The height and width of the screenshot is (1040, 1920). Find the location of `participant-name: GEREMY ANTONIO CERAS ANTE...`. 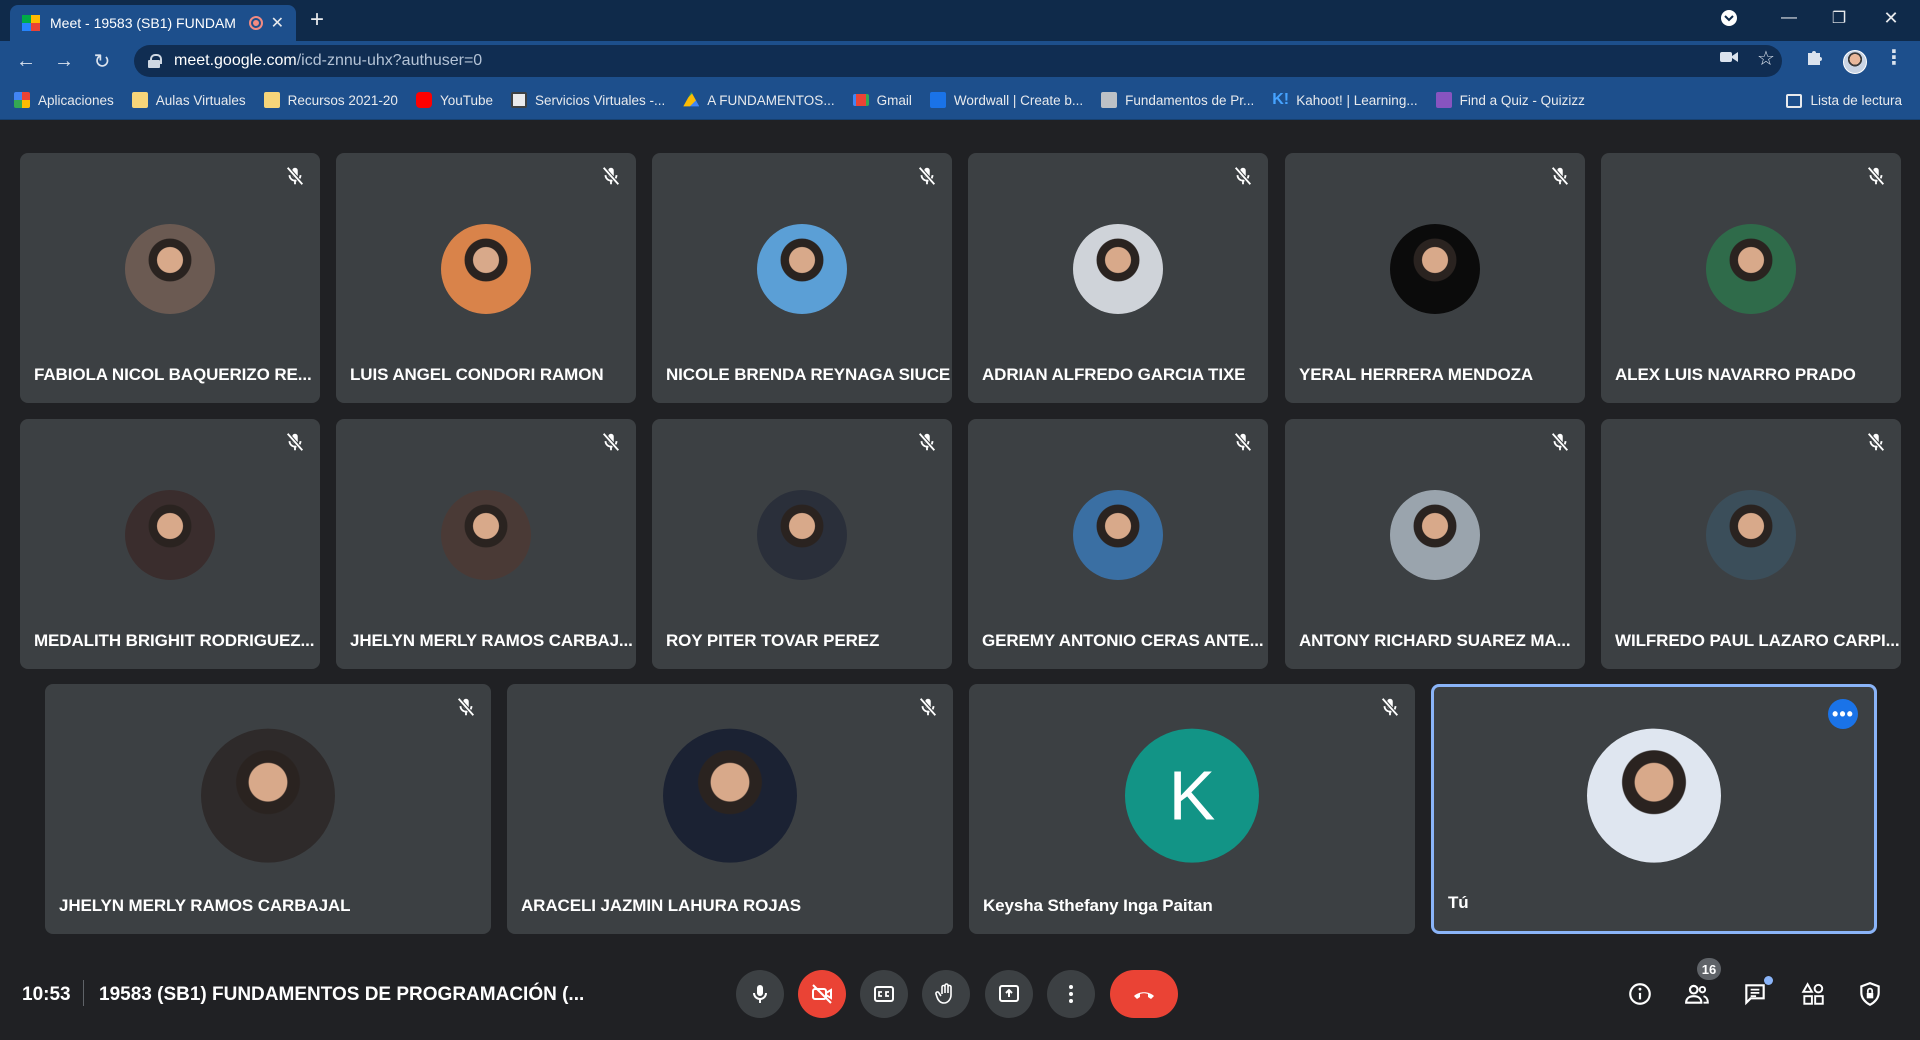

participant-name: GEREMY ANTONIO CERAS ANTE... is located at coordinates (1123, 640).